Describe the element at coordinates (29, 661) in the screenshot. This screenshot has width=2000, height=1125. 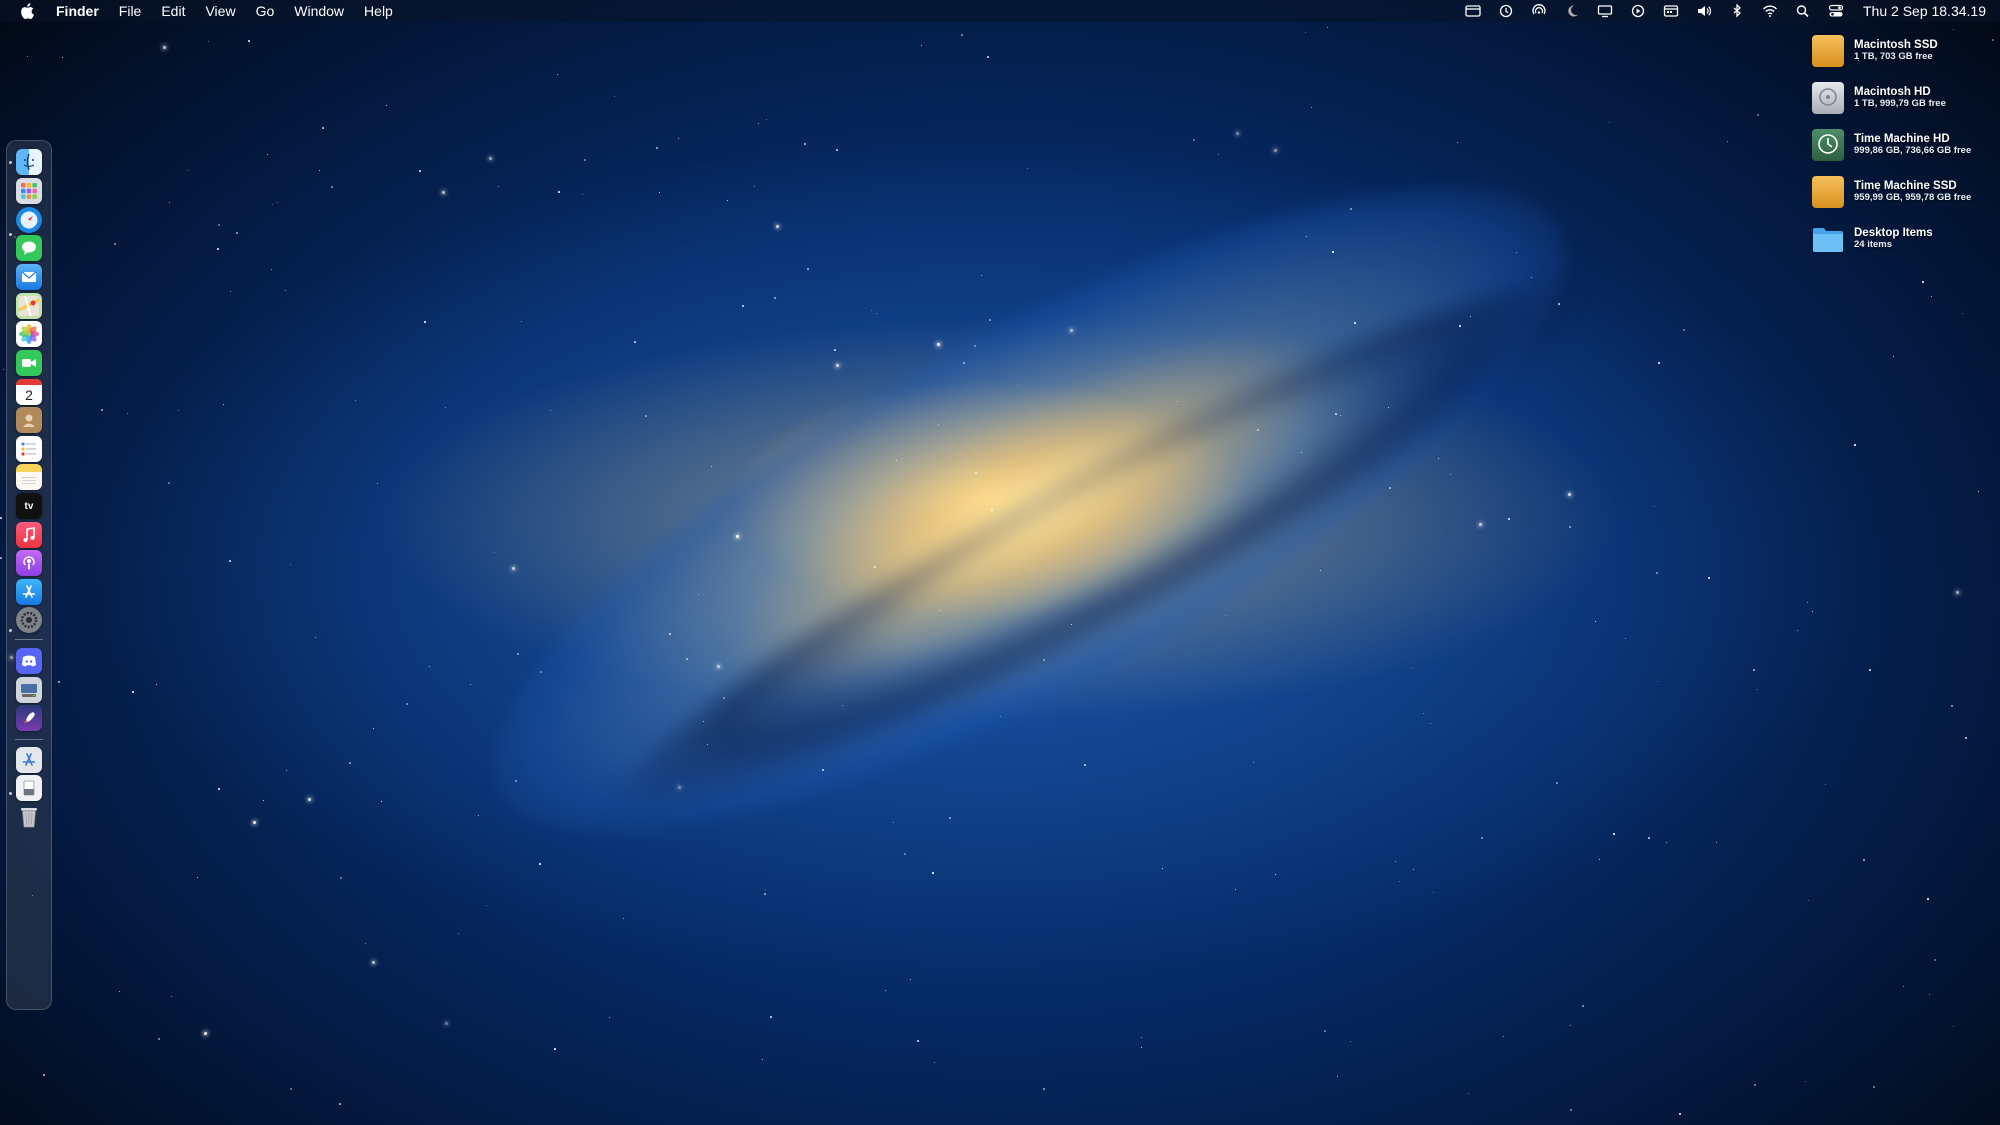
I see `discord-icon` at that location.